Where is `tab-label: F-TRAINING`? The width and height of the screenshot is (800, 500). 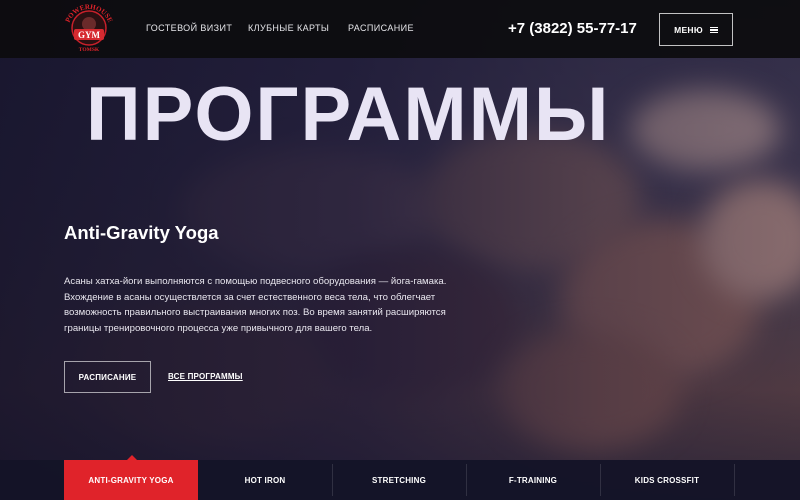 tab-label: F-TRAINING is located at coordinates (533, 480).